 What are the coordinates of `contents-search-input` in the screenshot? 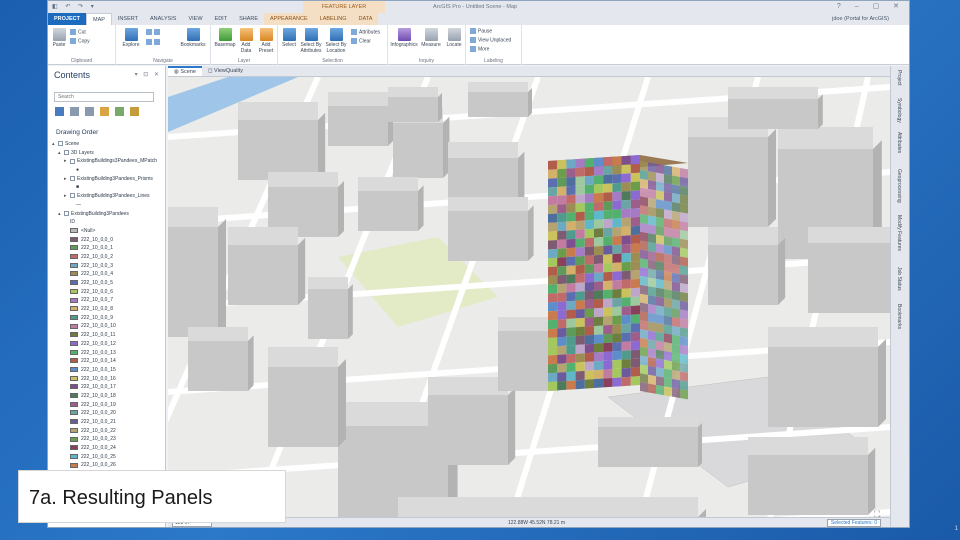 It's located at (104, 97).